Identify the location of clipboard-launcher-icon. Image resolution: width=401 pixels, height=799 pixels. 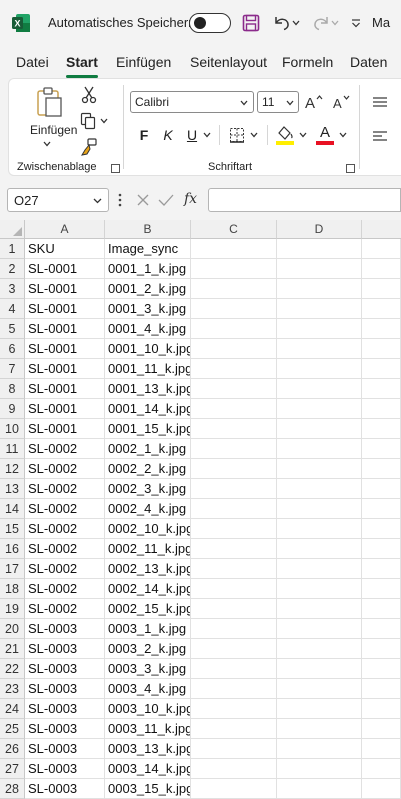
(115, 168).